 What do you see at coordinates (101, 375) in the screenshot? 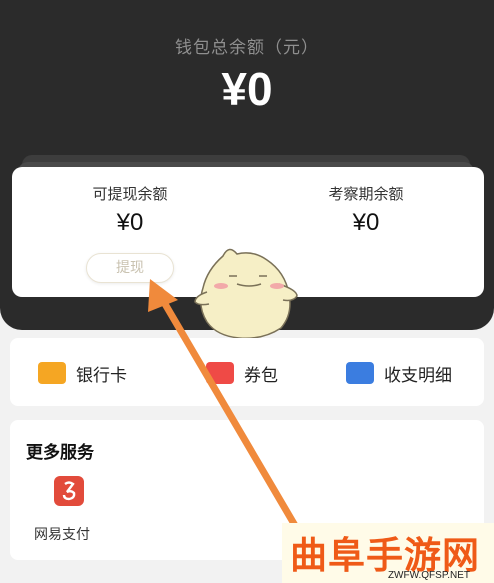
I see `bank-card-label: 银行卡` at bounding box center [101, 375].